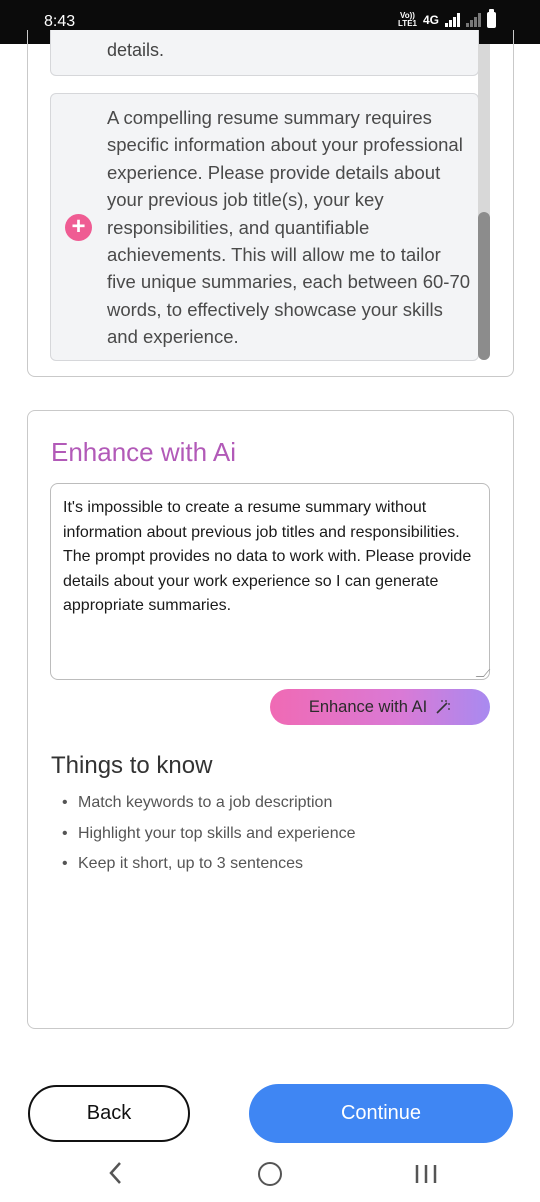 This screenshot has height=1202, width=540. I want to click on resize-grip-icon, so click(483, 673).